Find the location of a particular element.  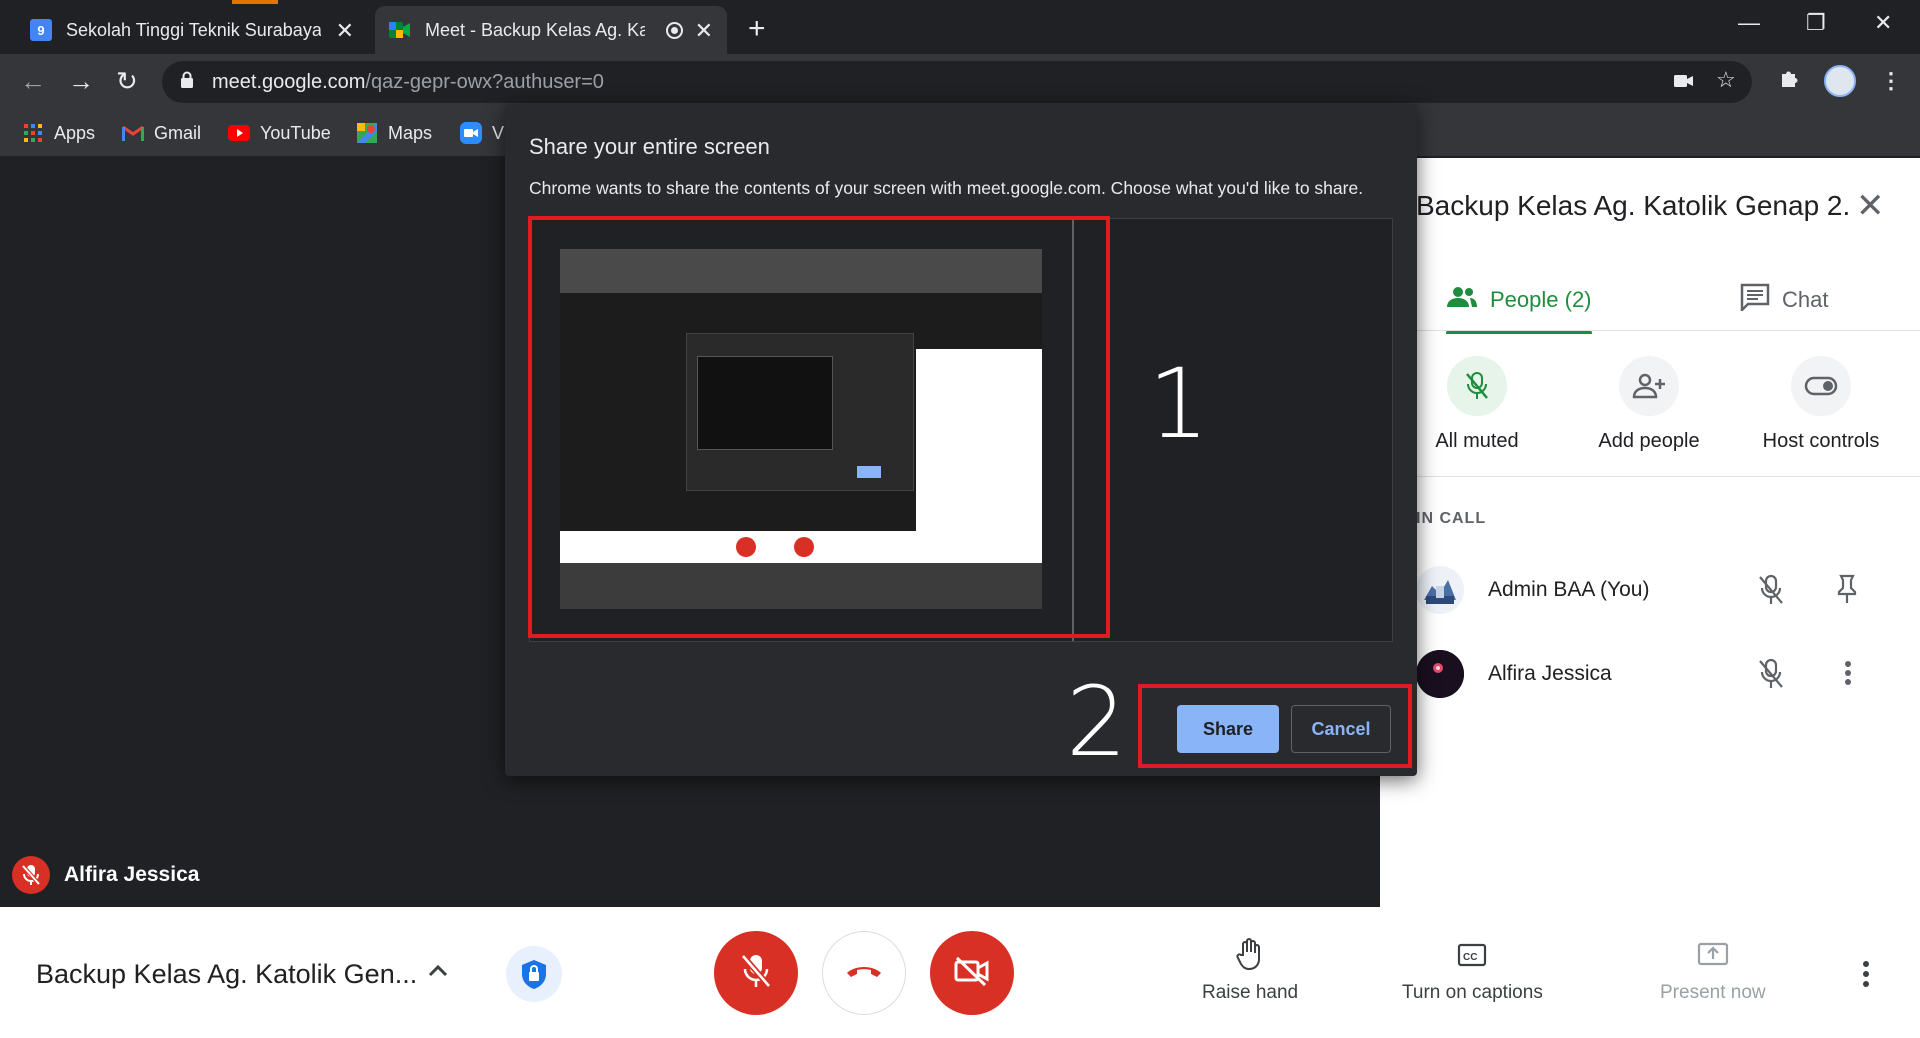

captions-button: CC Turn on captions is located at coordinates (1472, 970).